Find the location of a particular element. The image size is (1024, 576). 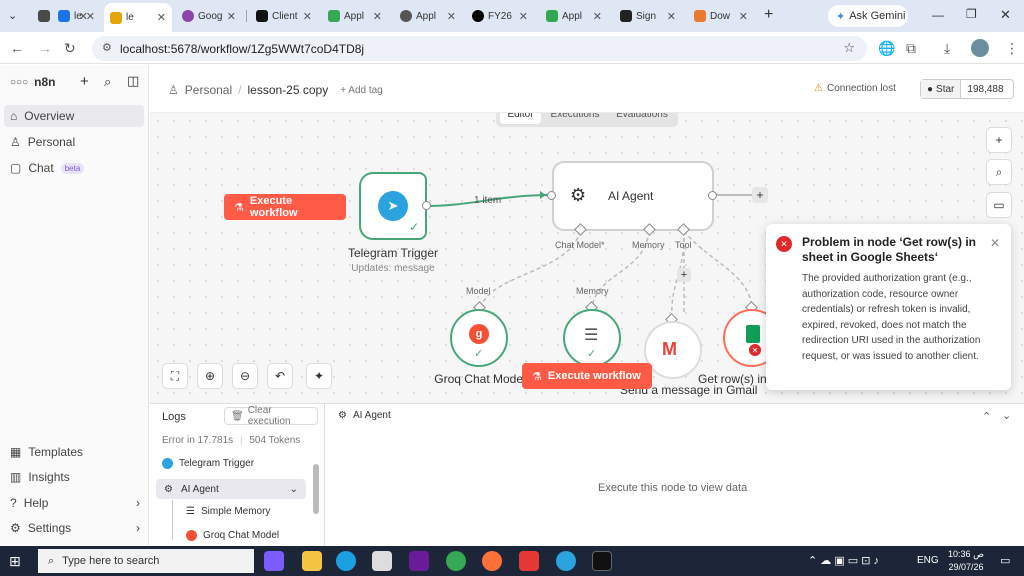

collapse-panel-icon: ⌃ is located at coordinates (986, 416).